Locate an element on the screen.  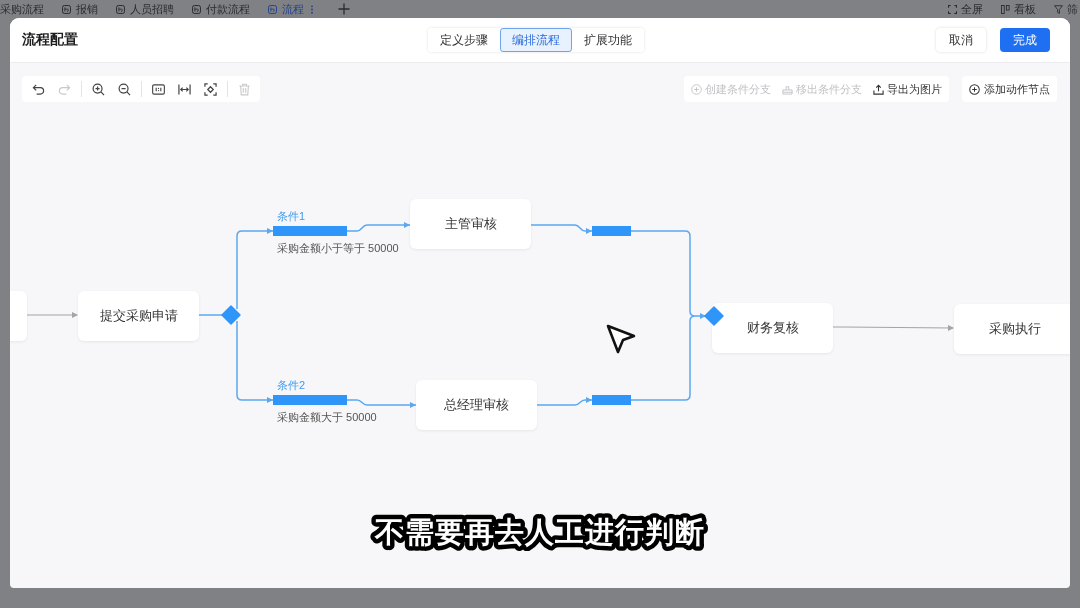
undo-icon is located at coordinates (38, 89).